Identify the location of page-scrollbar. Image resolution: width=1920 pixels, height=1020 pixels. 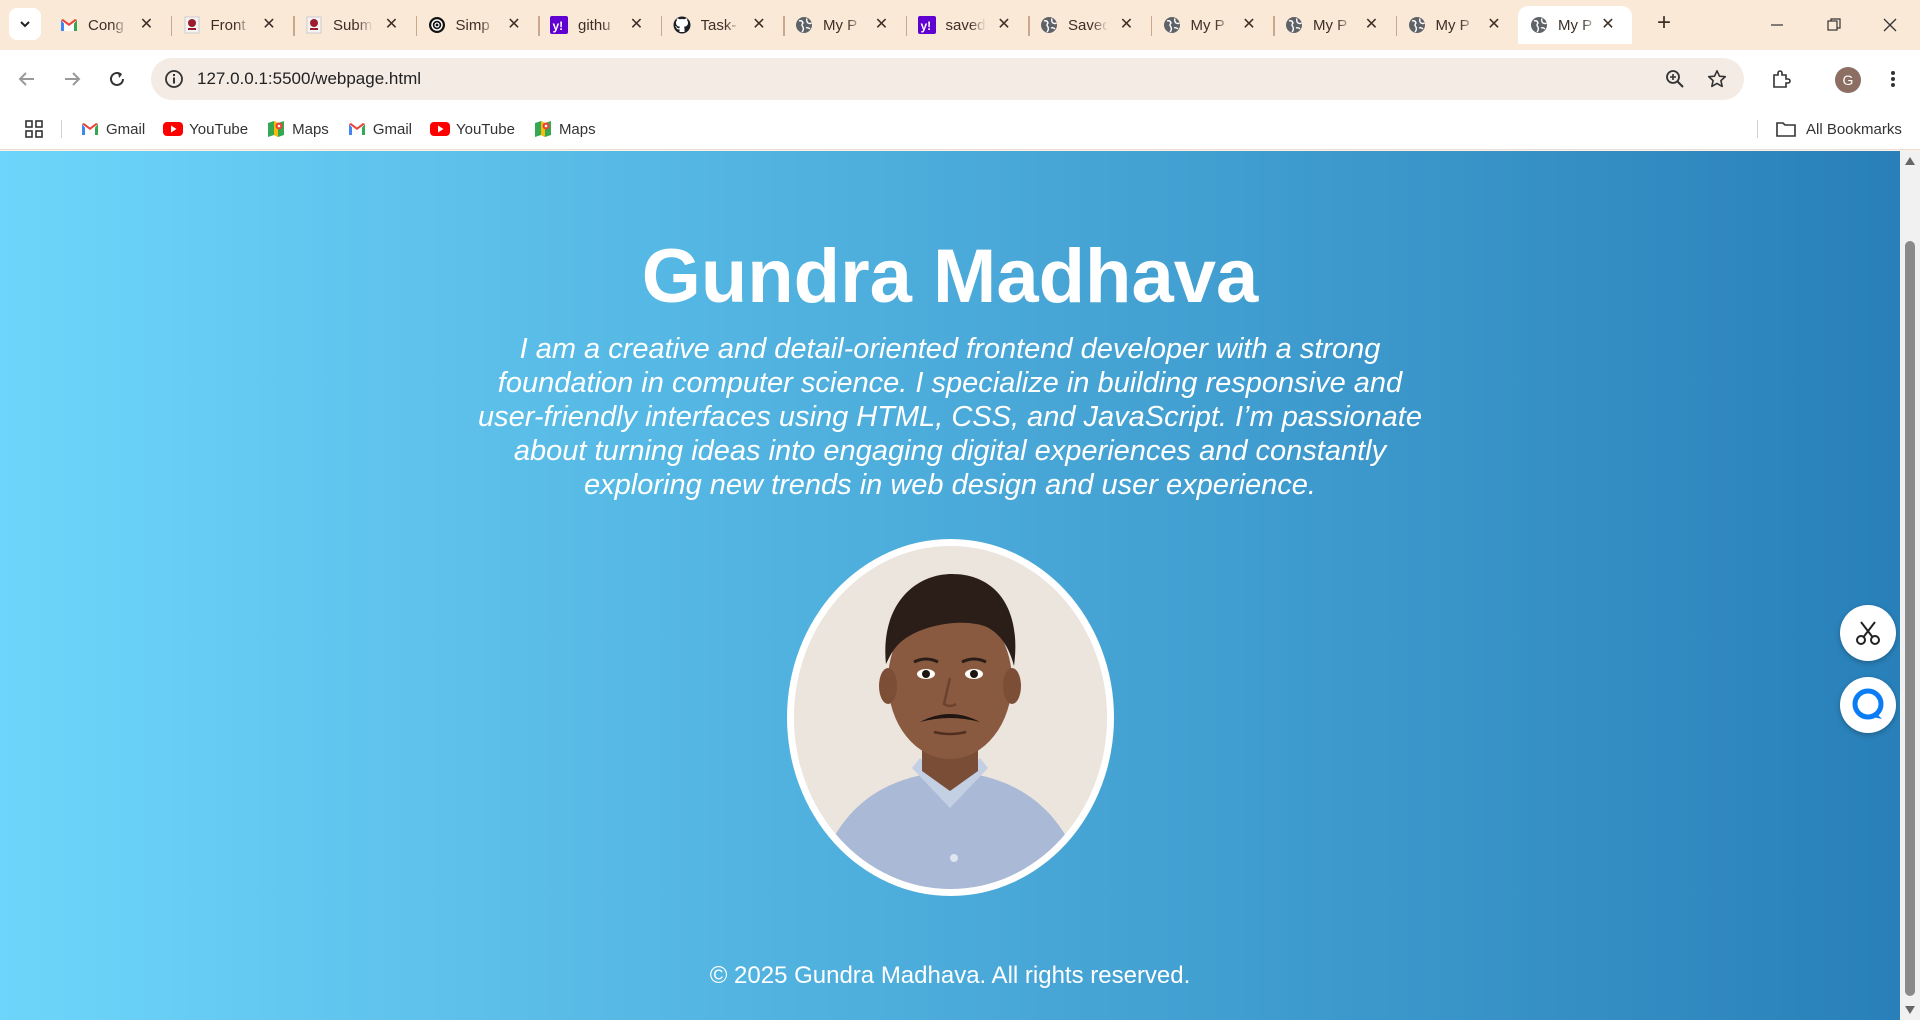
(1910, 585).